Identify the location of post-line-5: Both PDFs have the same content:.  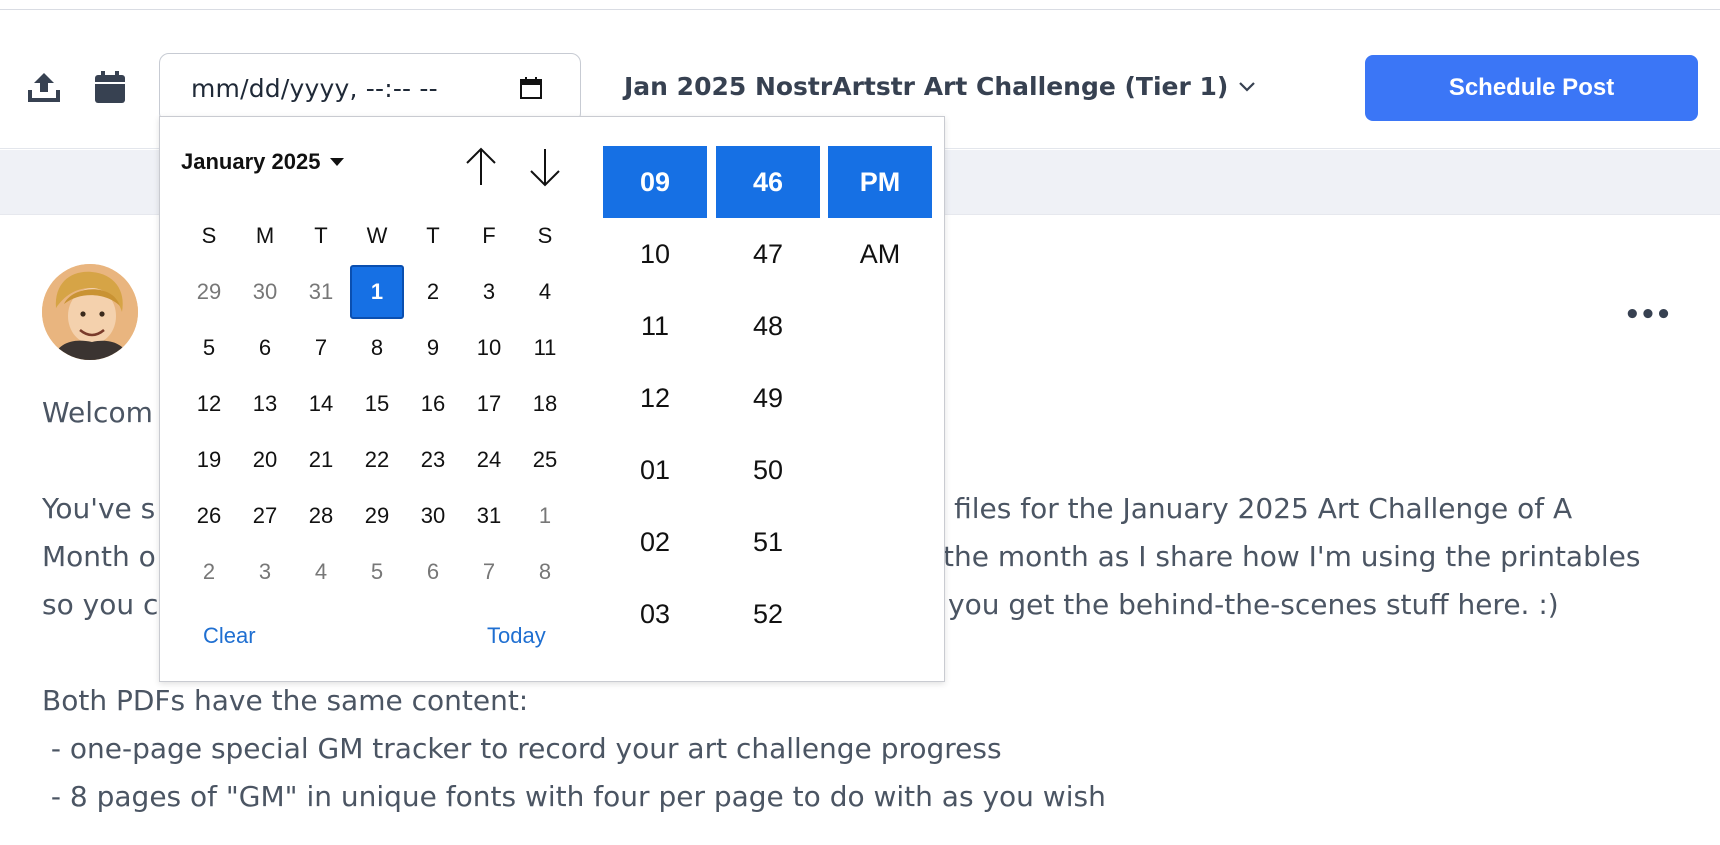
(285, 700).